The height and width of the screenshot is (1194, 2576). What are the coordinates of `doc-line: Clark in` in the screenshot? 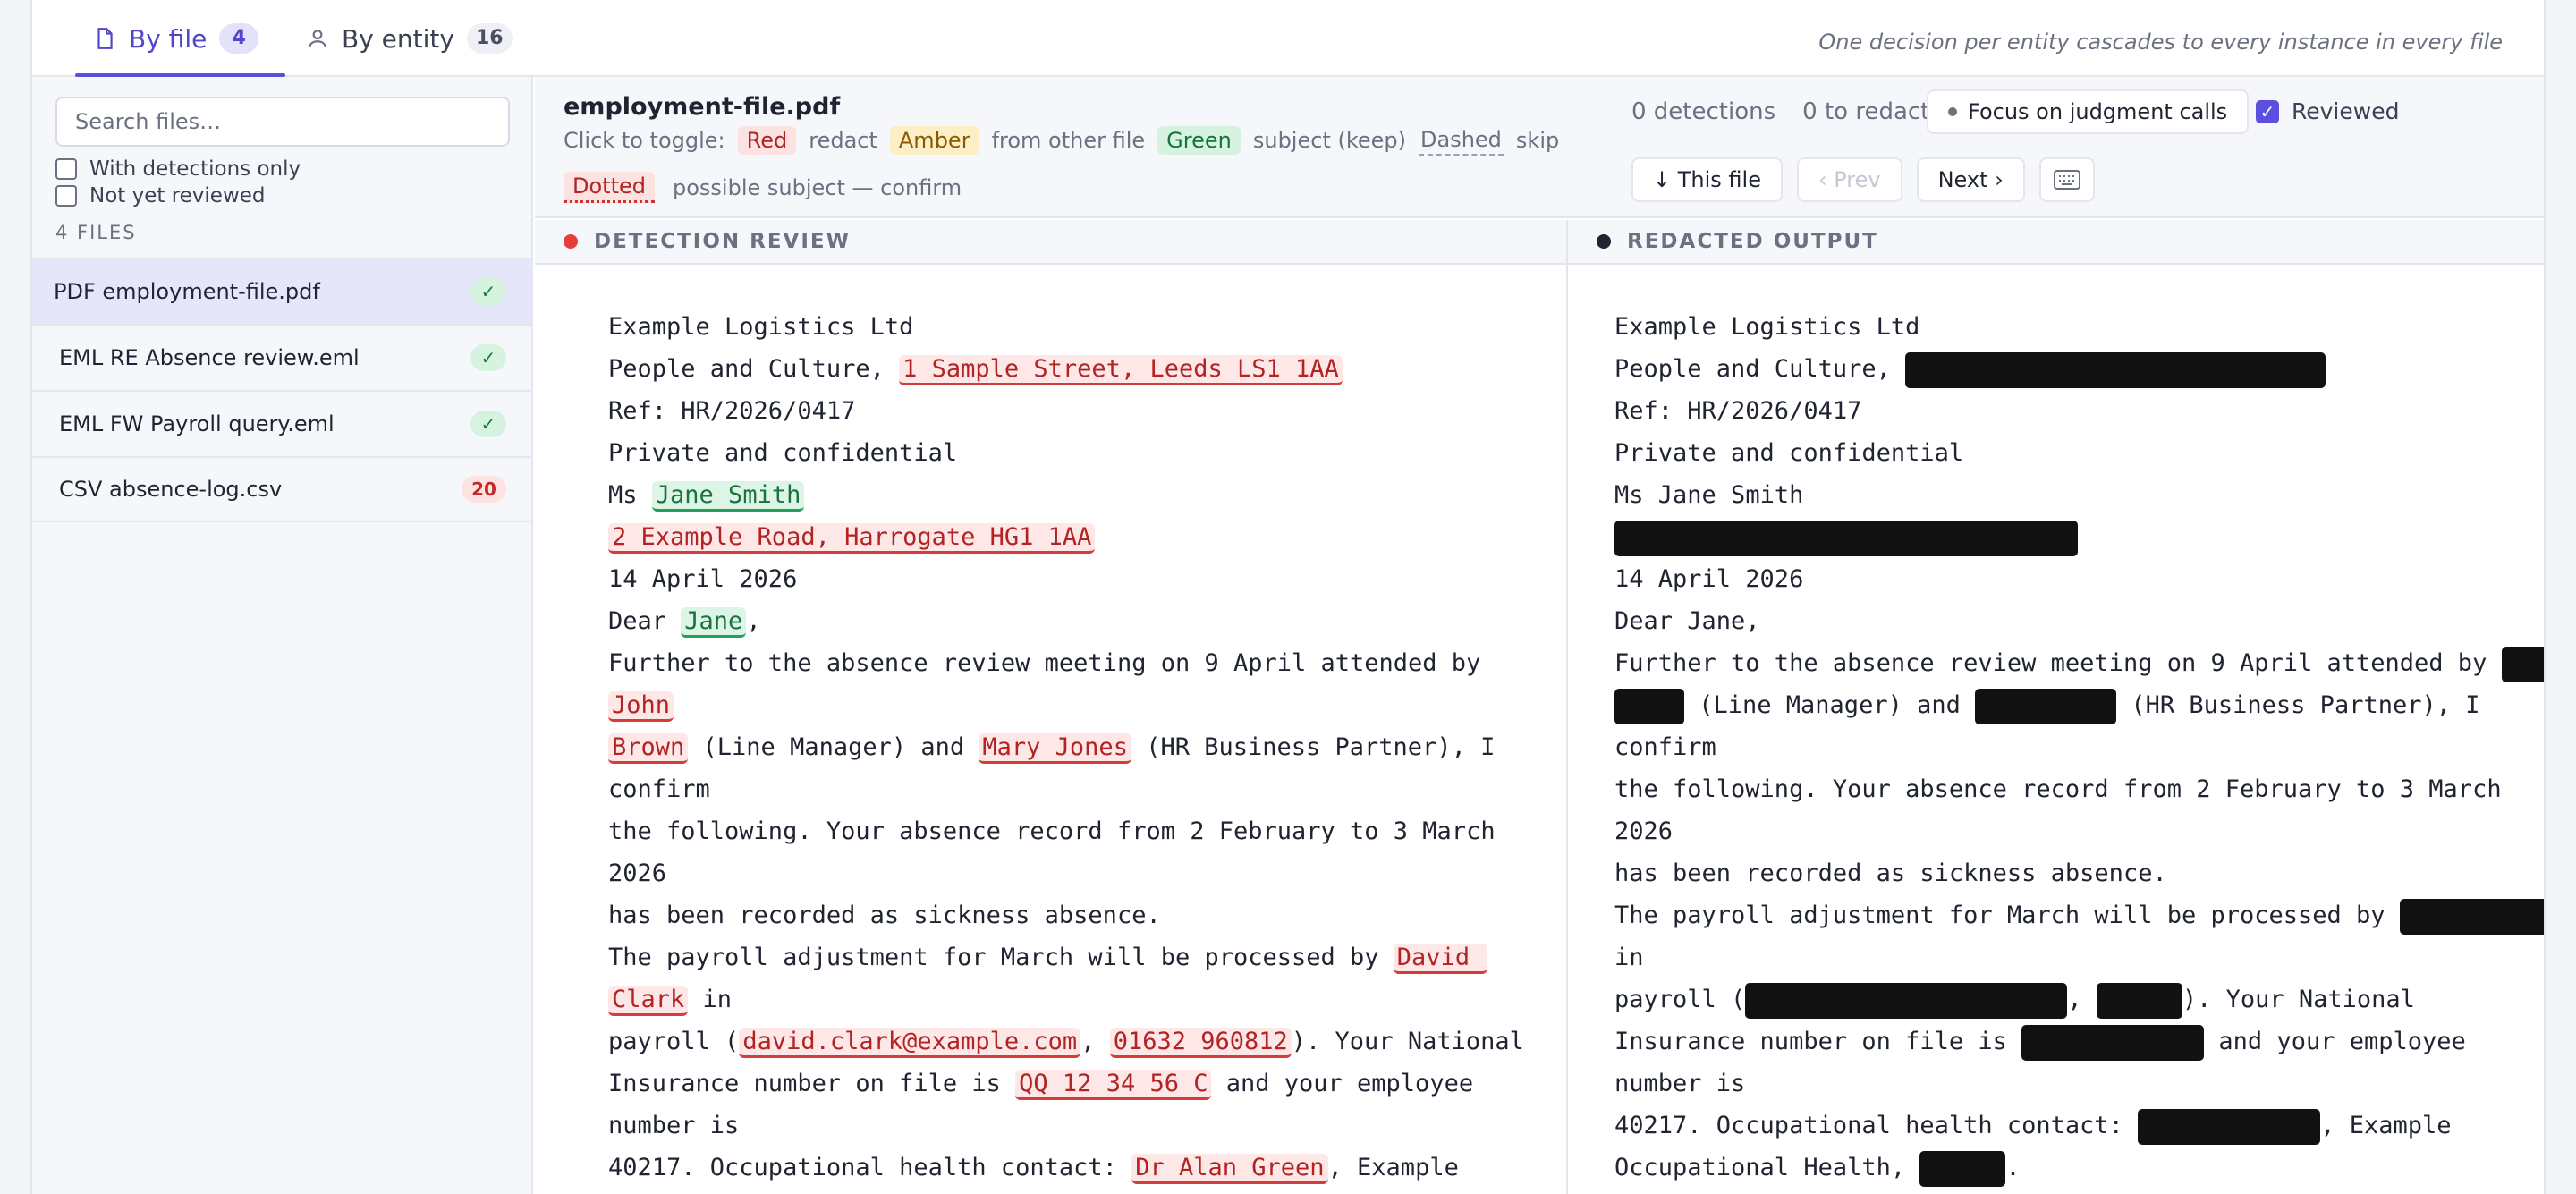 It's located at (1087, 999).